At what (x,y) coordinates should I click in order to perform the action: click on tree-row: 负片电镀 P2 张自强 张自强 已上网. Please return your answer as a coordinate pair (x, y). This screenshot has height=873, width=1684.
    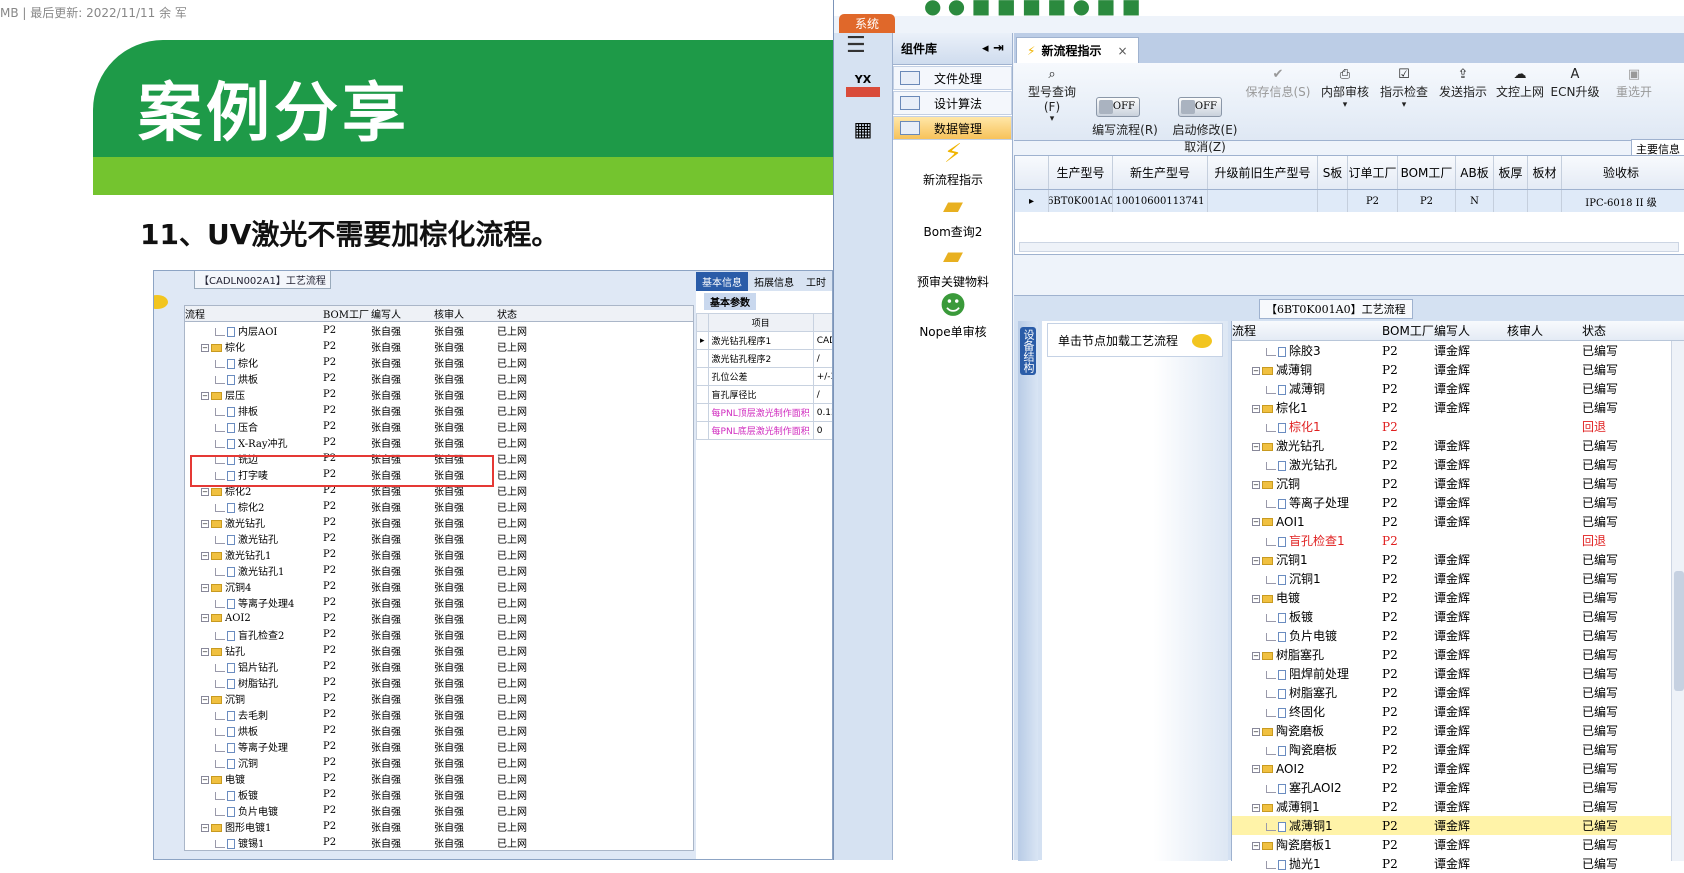
    Looking at the image, I should click on (439, 810).